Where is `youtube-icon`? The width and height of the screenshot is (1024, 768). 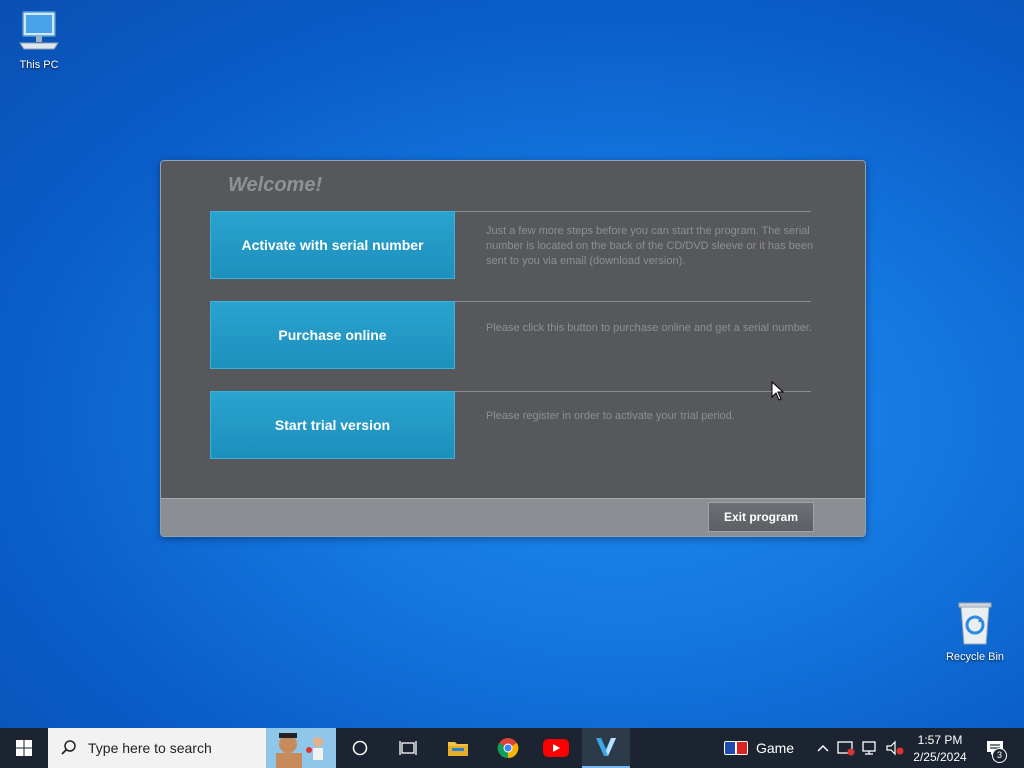 youtube-icon is located at coordinates (556, 748).